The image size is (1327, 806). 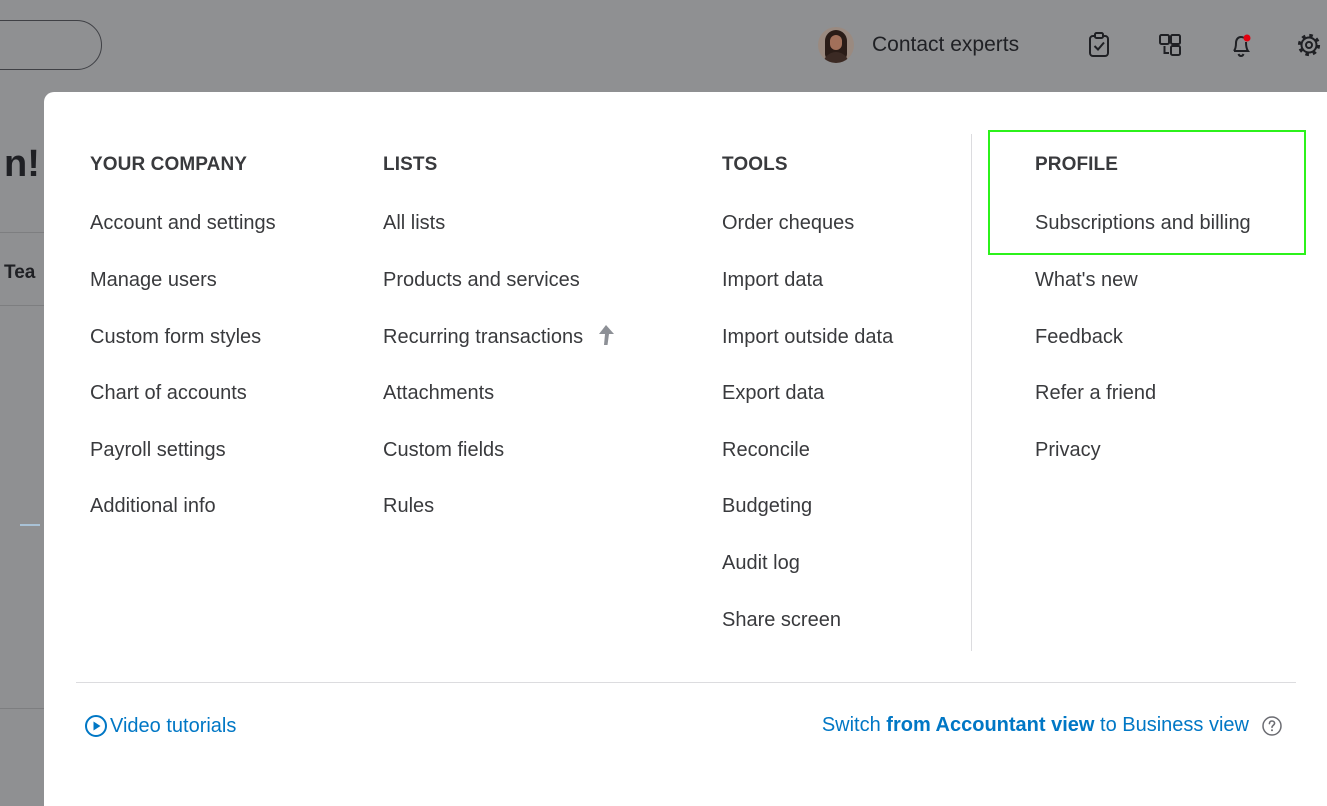 I want to click on bell-icon, so click(x=1241, y=45).